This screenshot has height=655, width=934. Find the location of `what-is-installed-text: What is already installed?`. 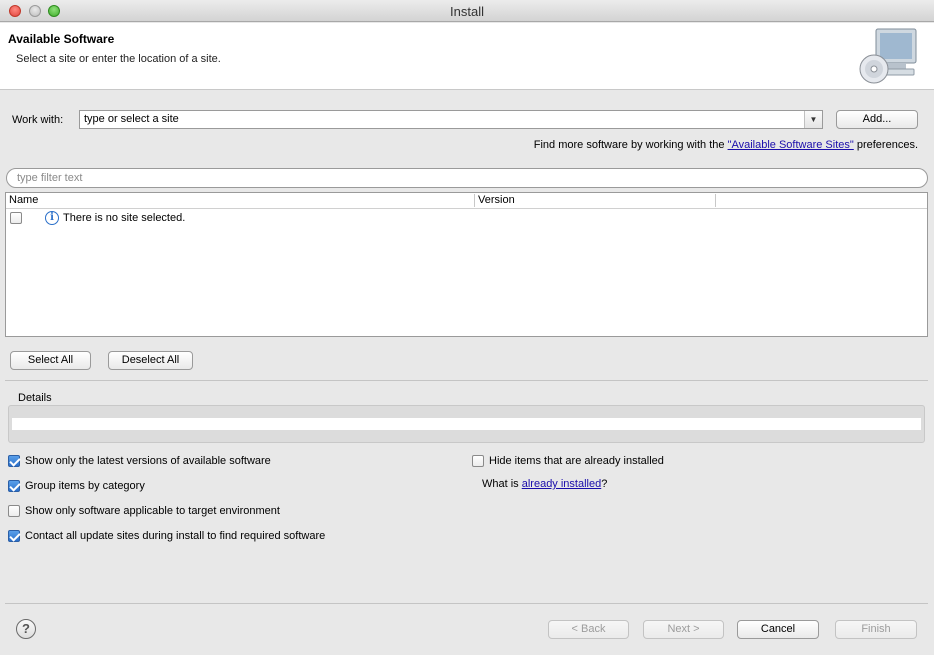

what-is-installed-text: What is already installed? is located at coordinates (544, 484).